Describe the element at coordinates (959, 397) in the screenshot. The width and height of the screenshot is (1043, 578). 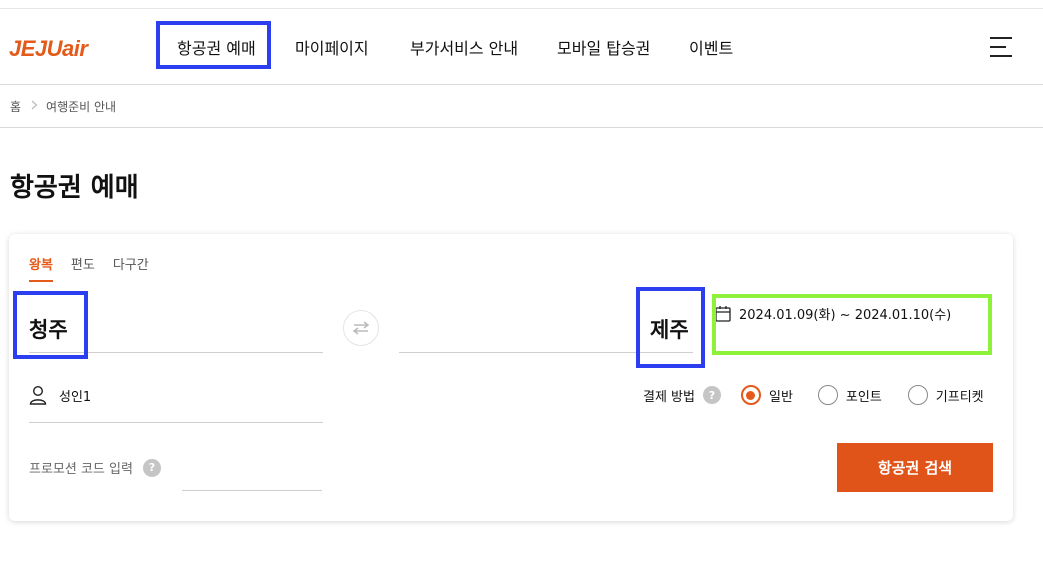
I see `payment-option-label: 기프티켓` at that location.